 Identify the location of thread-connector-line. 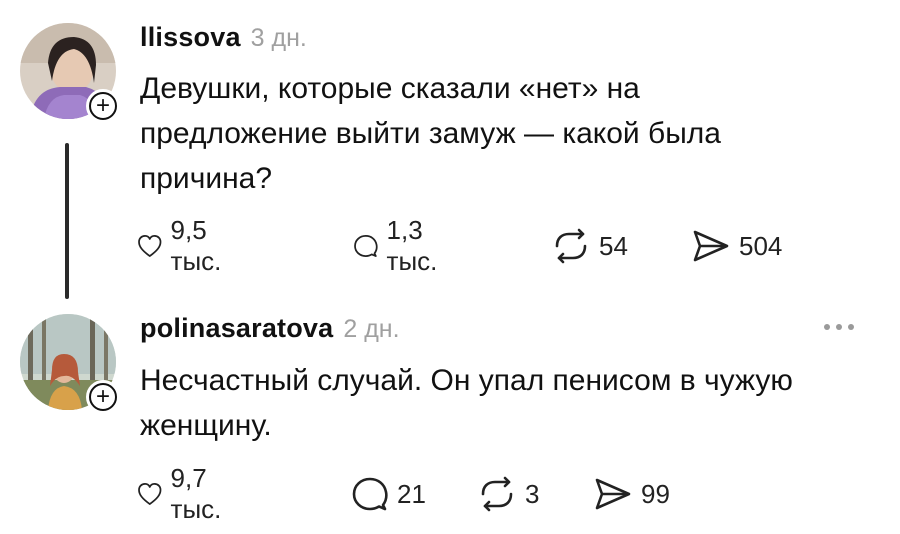
(67, 221).